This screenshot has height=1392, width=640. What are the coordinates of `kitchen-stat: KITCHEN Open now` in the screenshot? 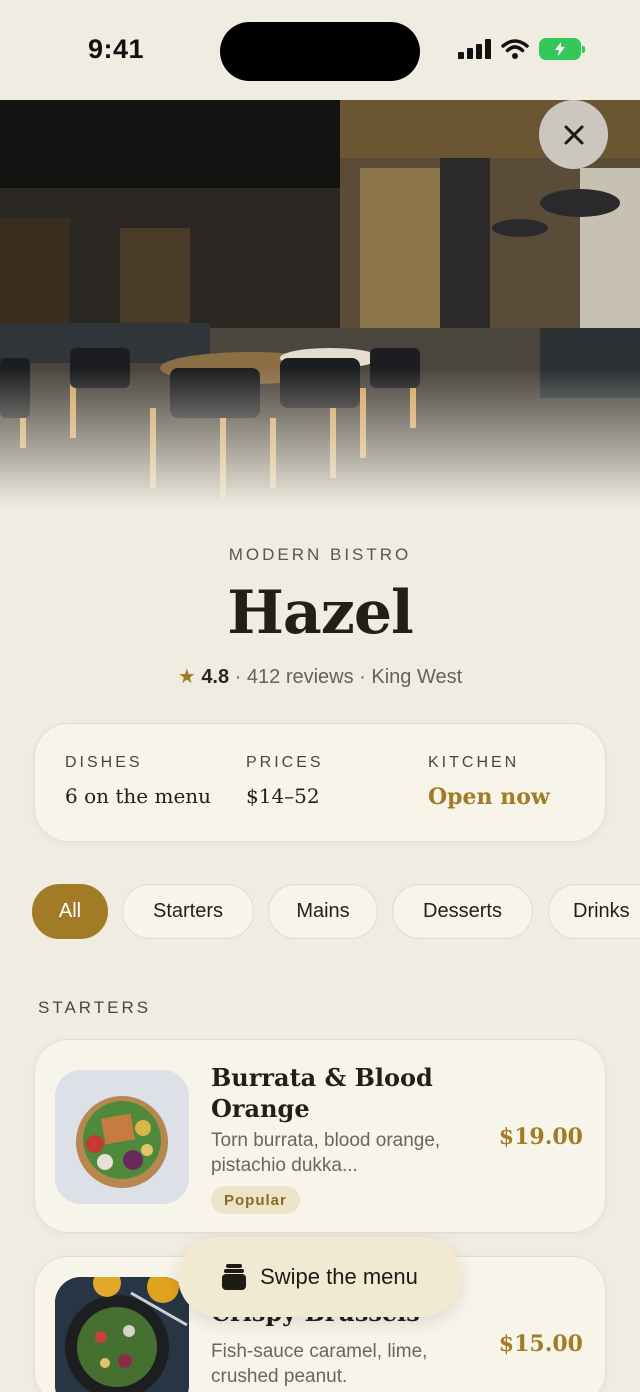 It's located at (489, 782).